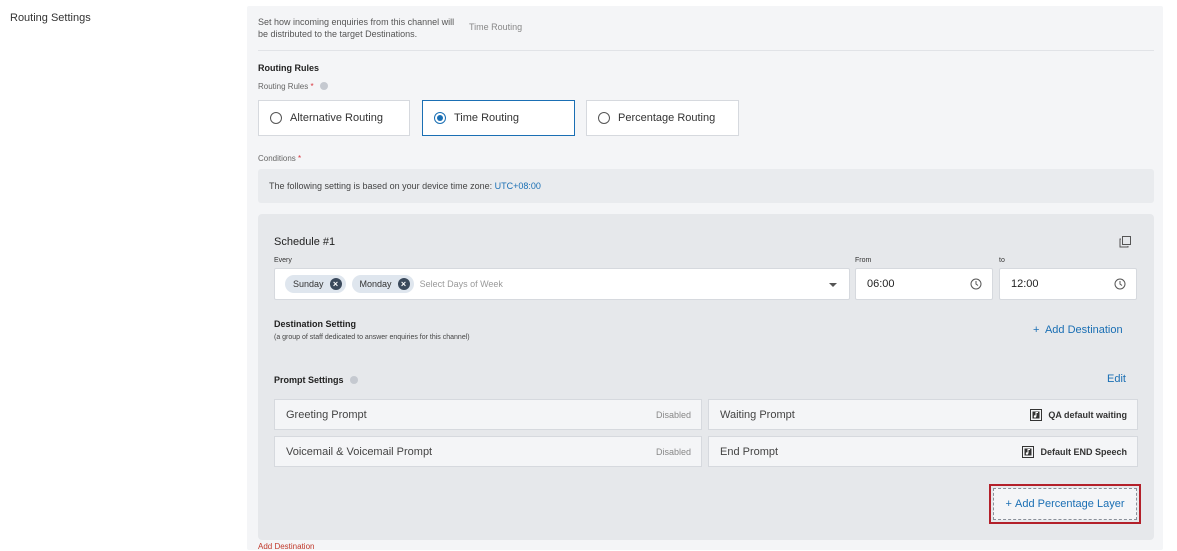 The height and width of the screenshot is (551, 1177). I want to click on conditions-label: Conditions *, so click(280, 158).